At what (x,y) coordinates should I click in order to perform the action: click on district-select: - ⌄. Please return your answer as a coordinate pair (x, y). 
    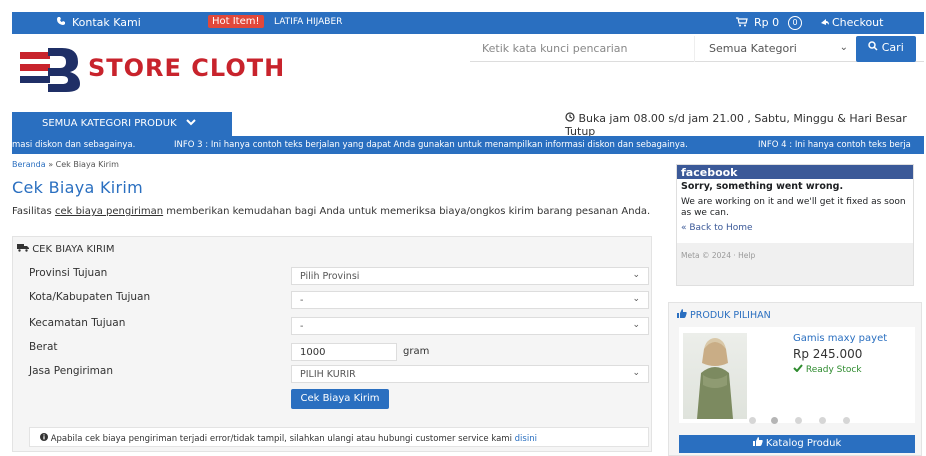
    Looking at the image, I should click on (470, 326).